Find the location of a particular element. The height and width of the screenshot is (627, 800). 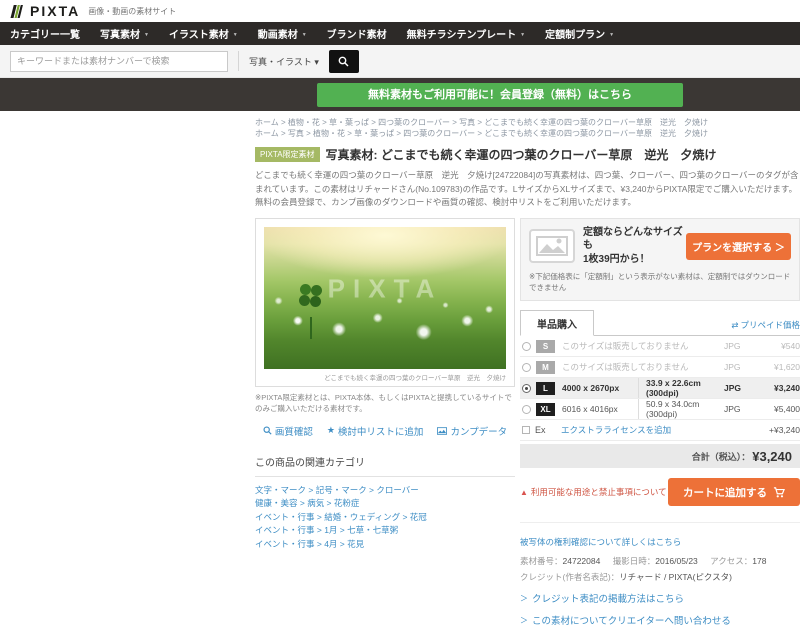

quality-check-link: 画質確認 is located at coordinates (288, 431).